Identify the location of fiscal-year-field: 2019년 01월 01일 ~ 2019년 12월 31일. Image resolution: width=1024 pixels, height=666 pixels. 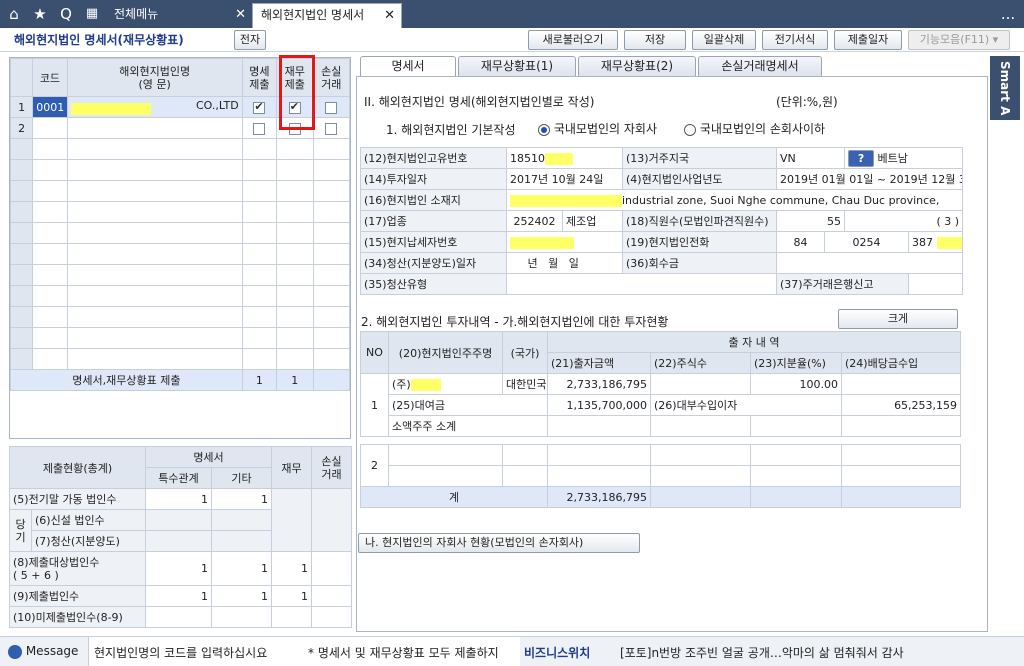
(870, 179).